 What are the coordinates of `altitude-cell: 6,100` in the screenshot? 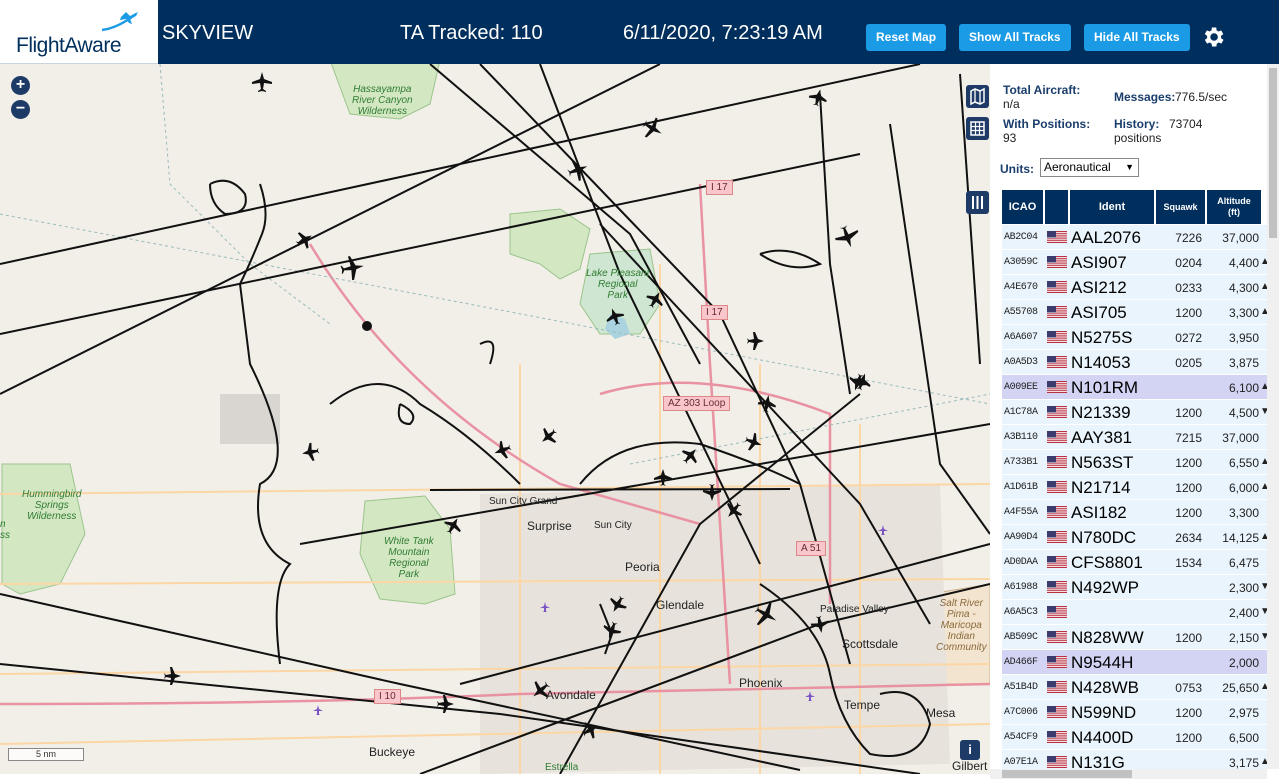 It's located at (1243, 388).